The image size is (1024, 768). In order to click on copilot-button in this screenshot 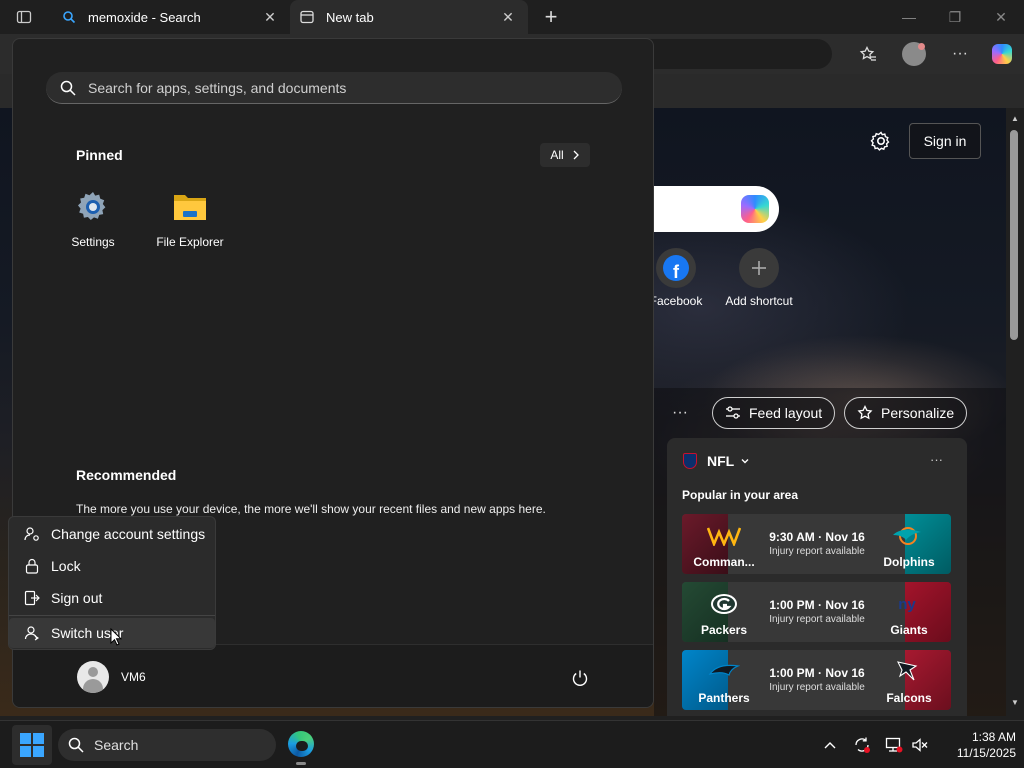, I will do `click(1002, 54)`.